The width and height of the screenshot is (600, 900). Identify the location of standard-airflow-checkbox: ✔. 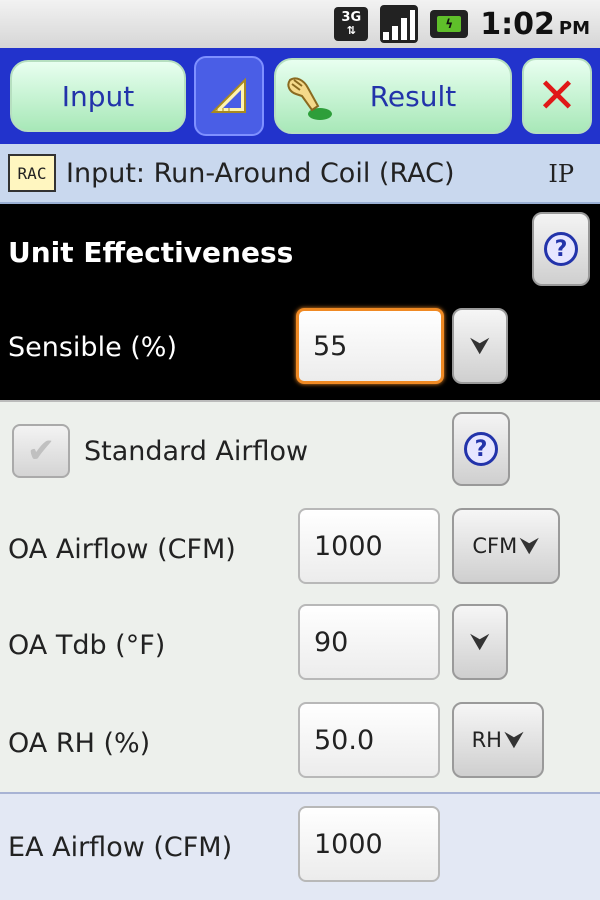
(41, 451).